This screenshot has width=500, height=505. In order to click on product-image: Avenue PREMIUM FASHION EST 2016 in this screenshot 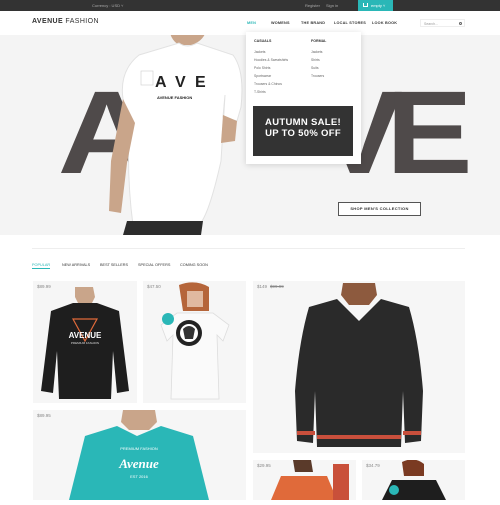, I will do `click(139, 455)`.